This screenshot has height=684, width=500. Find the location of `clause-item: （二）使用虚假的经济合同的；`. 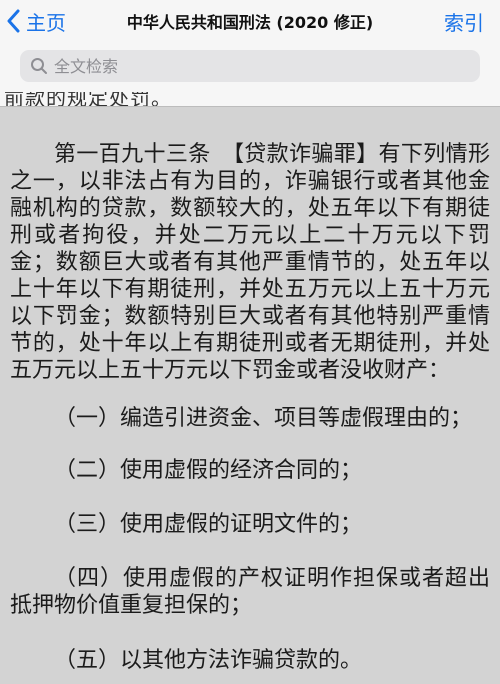

clause-item: （二）使用虚假的经济合同的； is located at coordinates (208, 470).